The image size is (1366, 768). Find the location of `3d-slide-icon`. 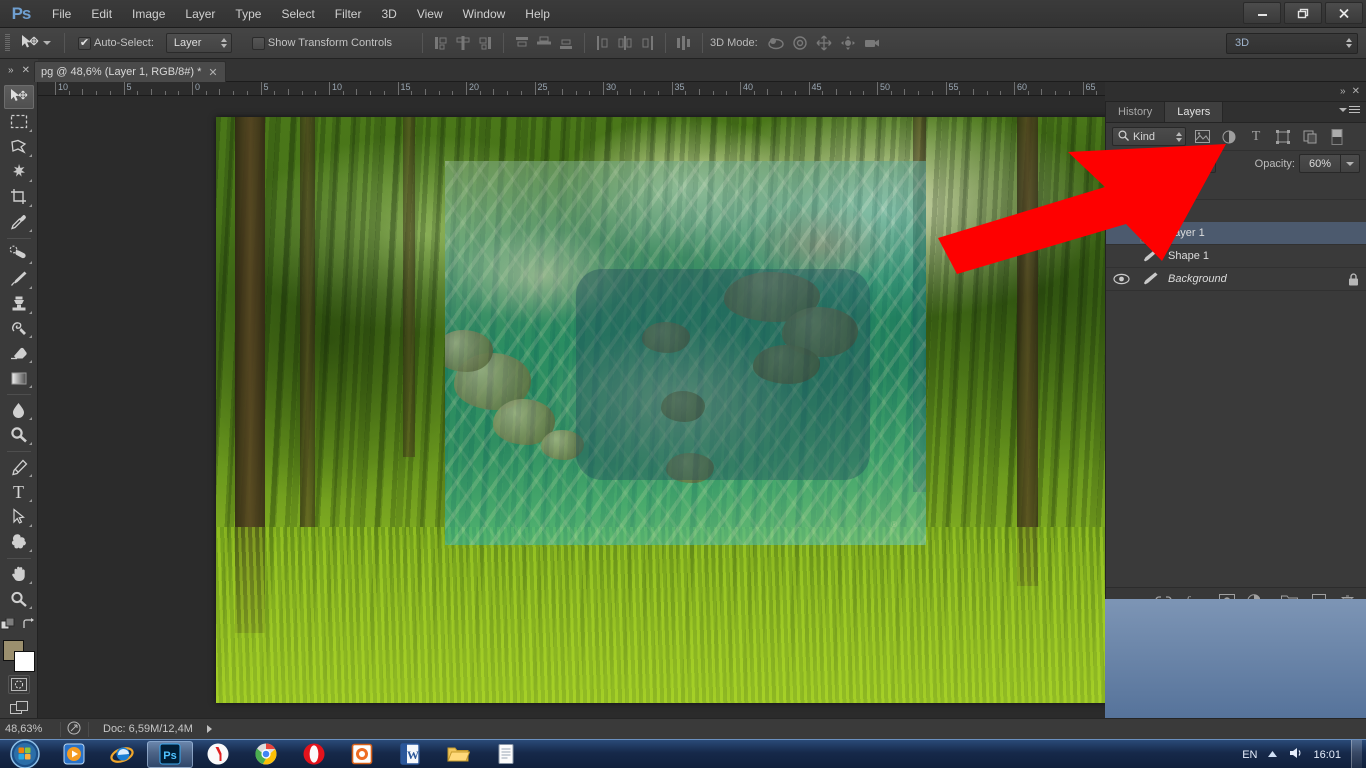

3d-slide-icon is located at coordinates (848, 43).